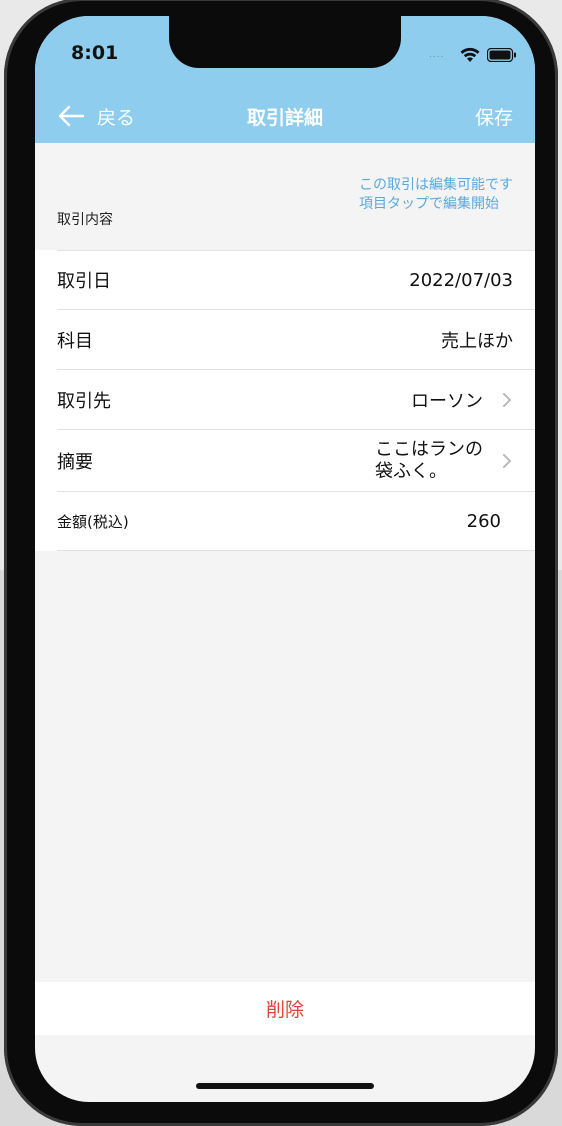 Image resolution: width=562 pixels, height=1126 pixels. I want to click on delete-button: 削除, so click(285, 1008).